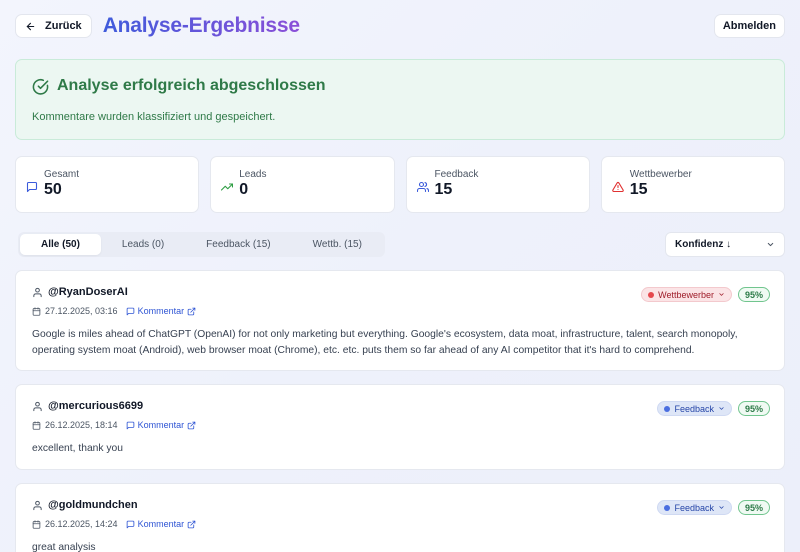 The image size is (800, 552). What do you see at coordinates (30, 26) in the screenshot?
I see `arrow-left-icon` at bounding box center [30, 26].